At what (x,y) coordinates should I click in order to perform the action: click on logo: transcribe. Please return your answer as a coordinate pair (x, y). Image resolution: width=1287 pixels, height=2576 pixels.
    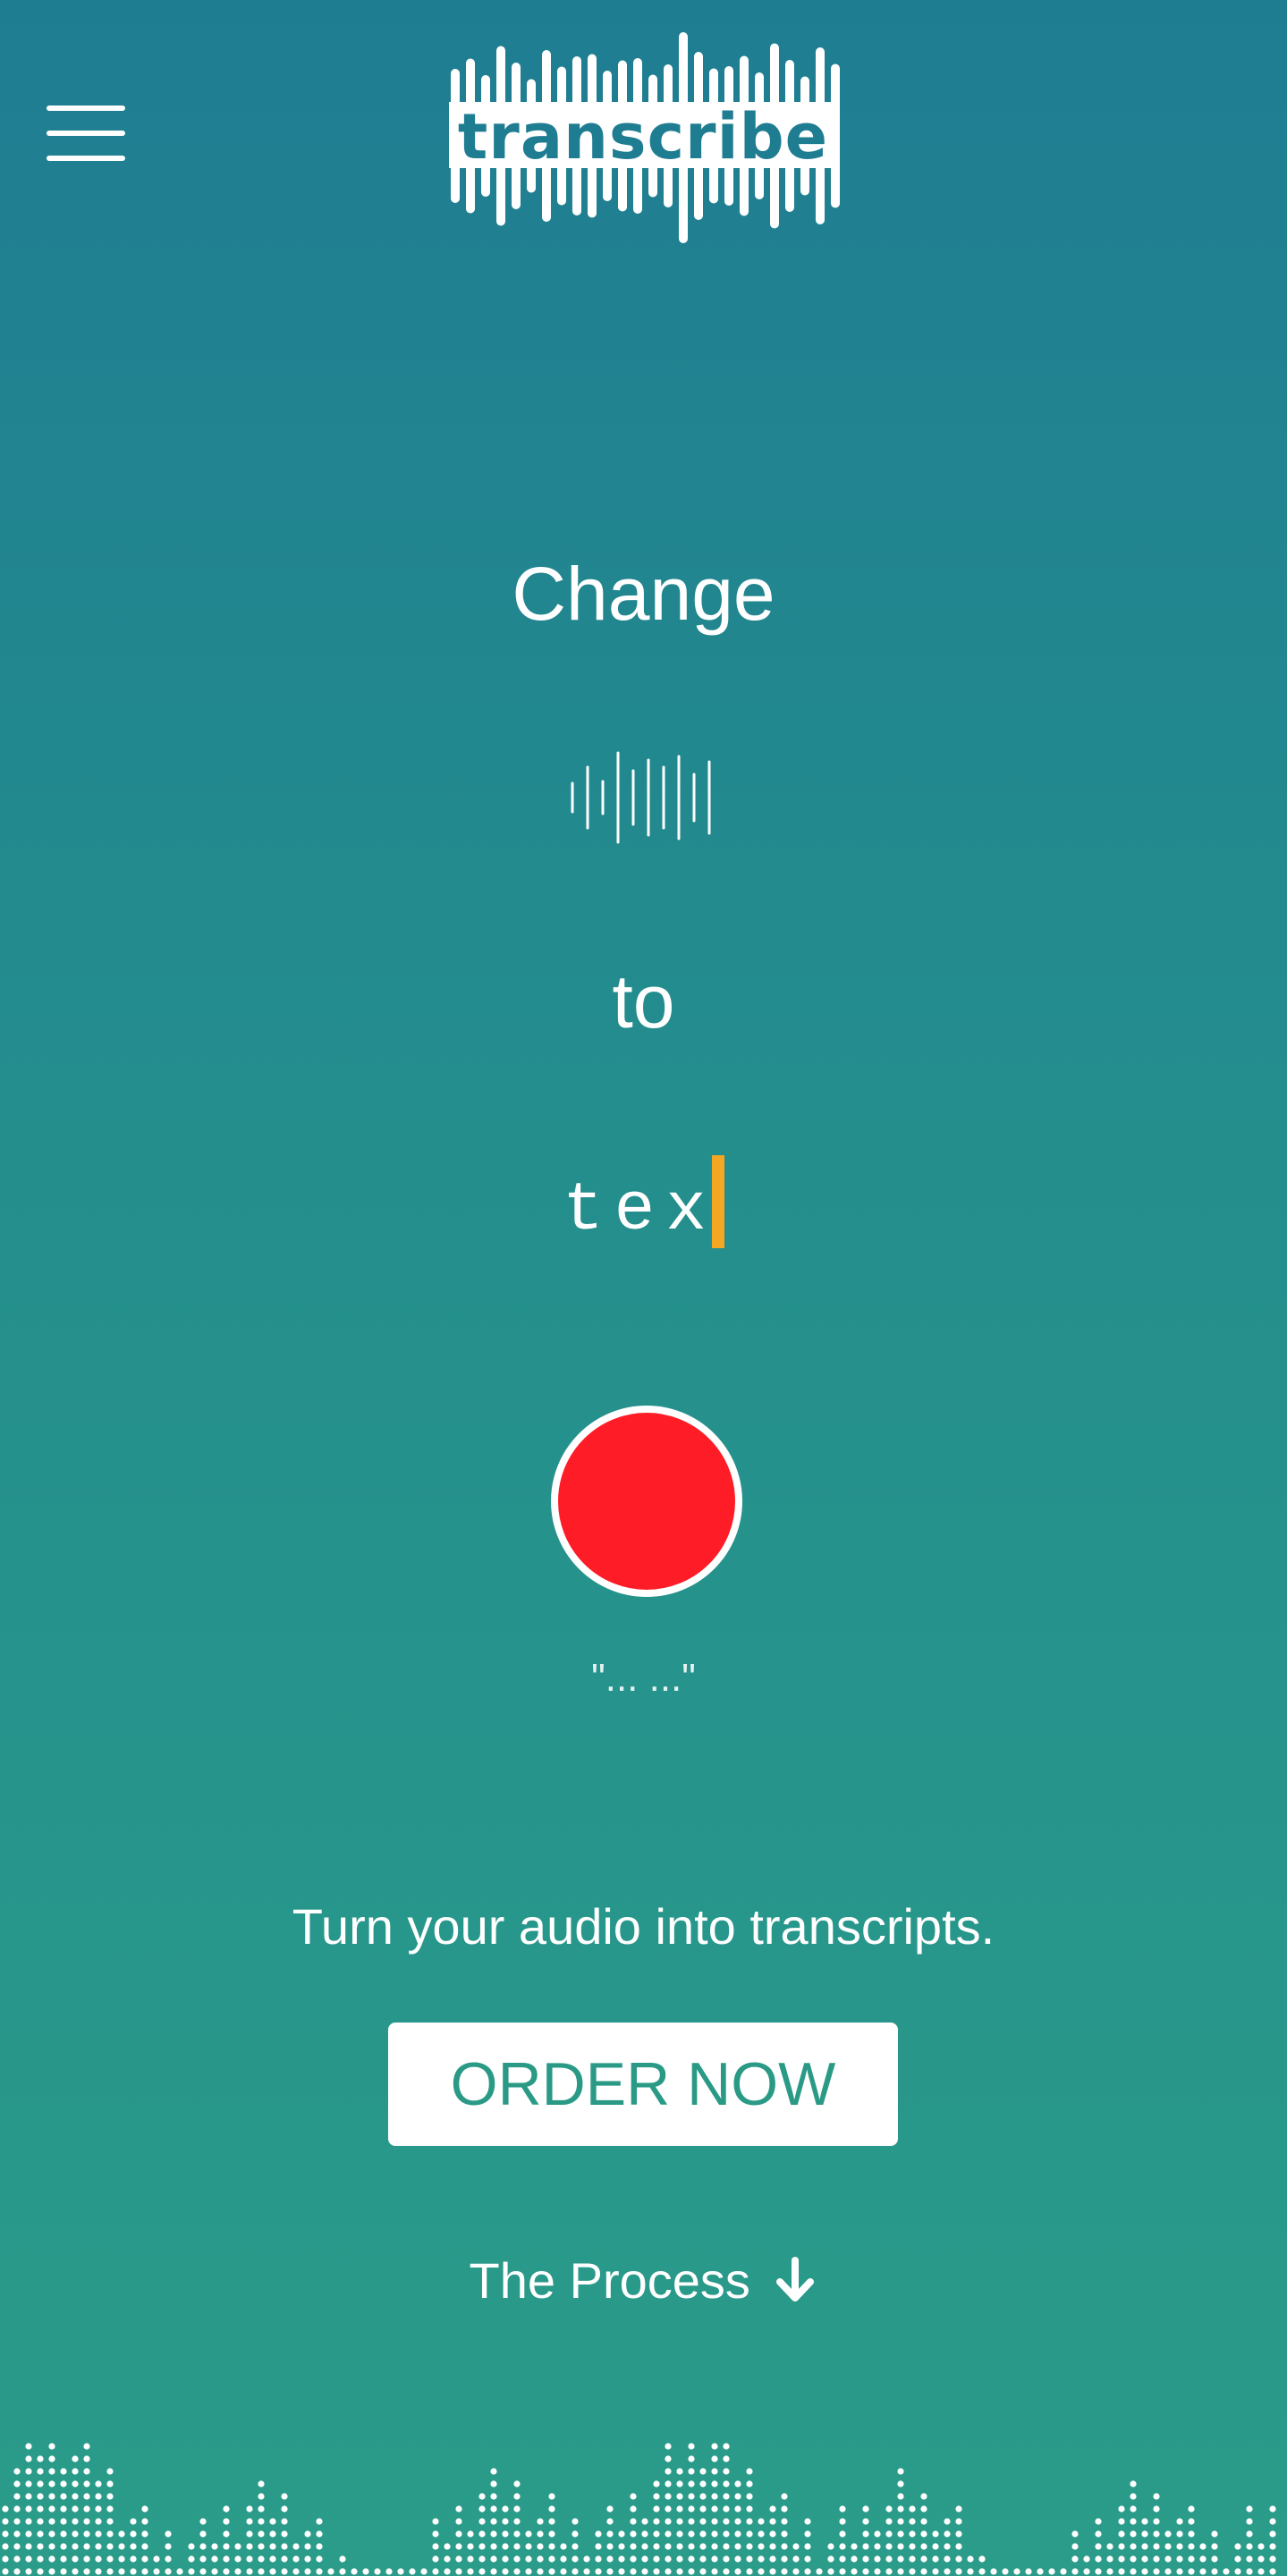
    Looking at the image, I should click on (643, 139).